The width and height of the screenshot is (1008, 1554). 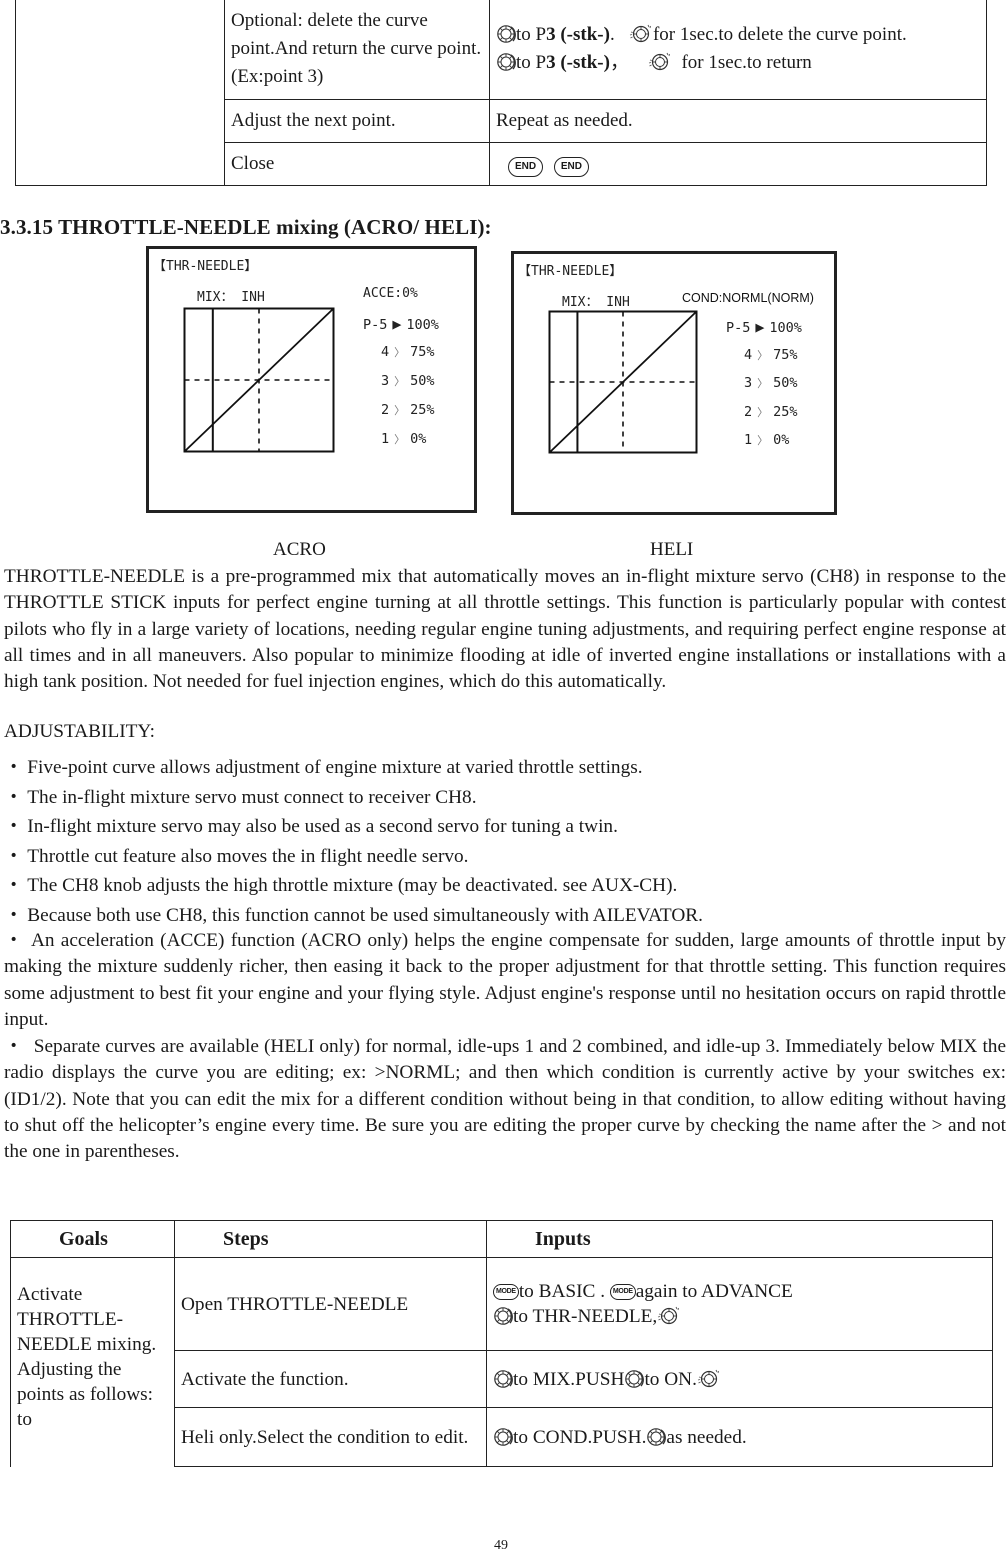 I want to click on input-cell: END END, so click(x=738, y=164).